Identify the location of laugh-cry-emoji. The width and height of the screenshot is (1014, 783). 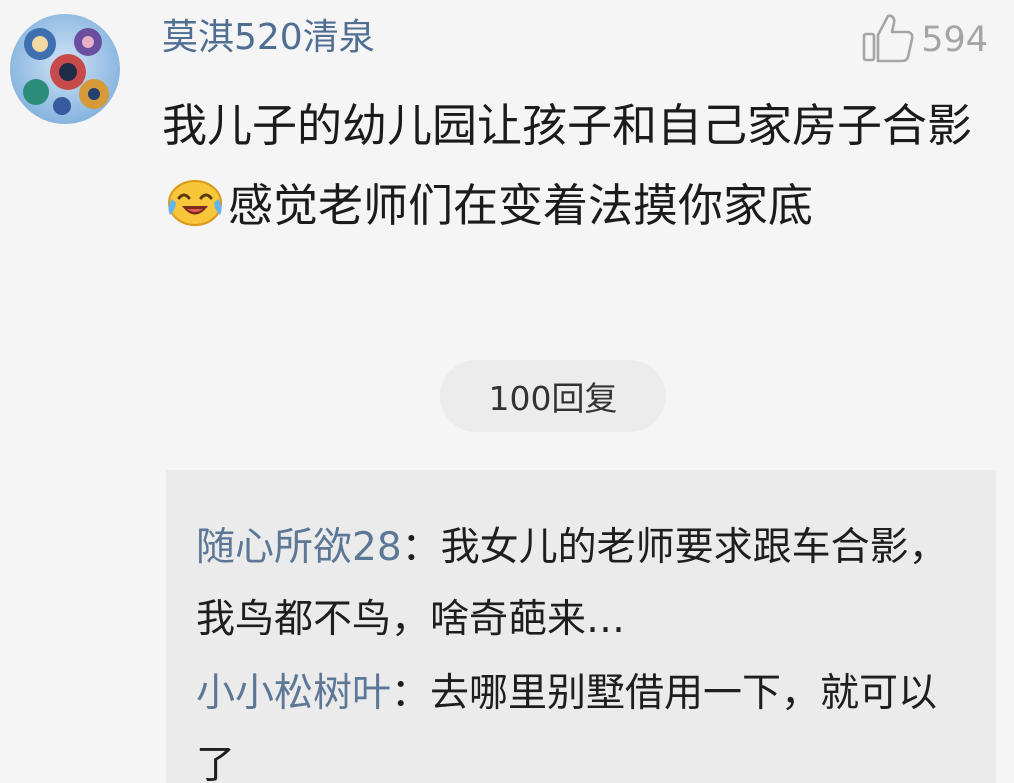
(195, 199).